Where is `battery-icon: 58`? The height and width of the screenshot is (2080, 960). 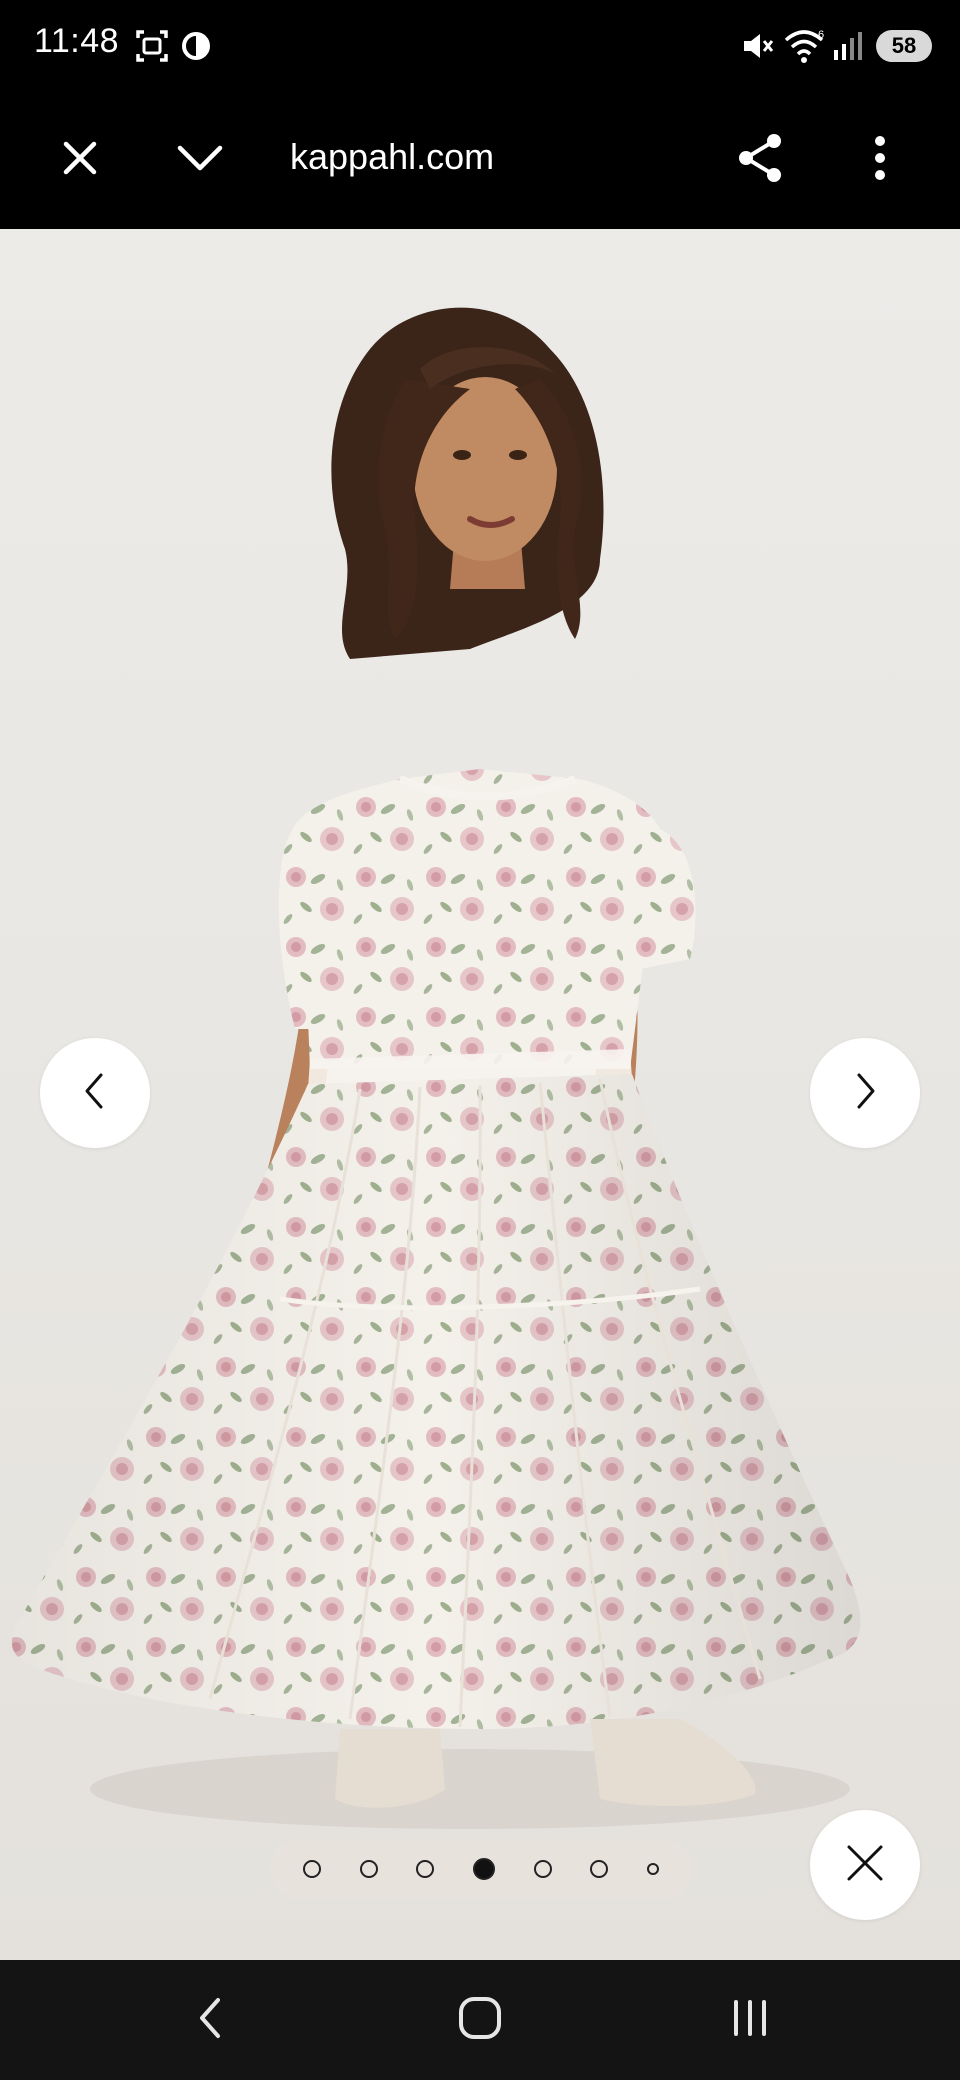
battery-icon: 58 is located at coordinates (904, 46).